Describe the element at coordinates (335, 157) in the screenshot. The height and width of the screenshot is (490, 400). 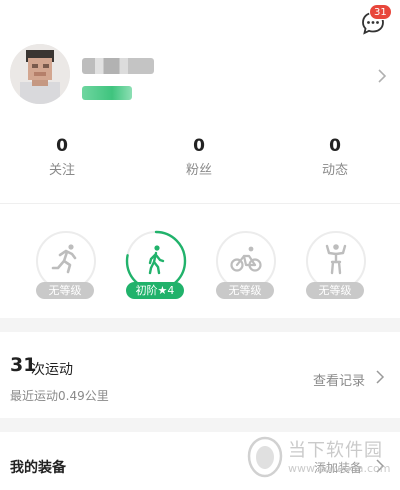
I see `stat-posts: 0 动态` at that location.